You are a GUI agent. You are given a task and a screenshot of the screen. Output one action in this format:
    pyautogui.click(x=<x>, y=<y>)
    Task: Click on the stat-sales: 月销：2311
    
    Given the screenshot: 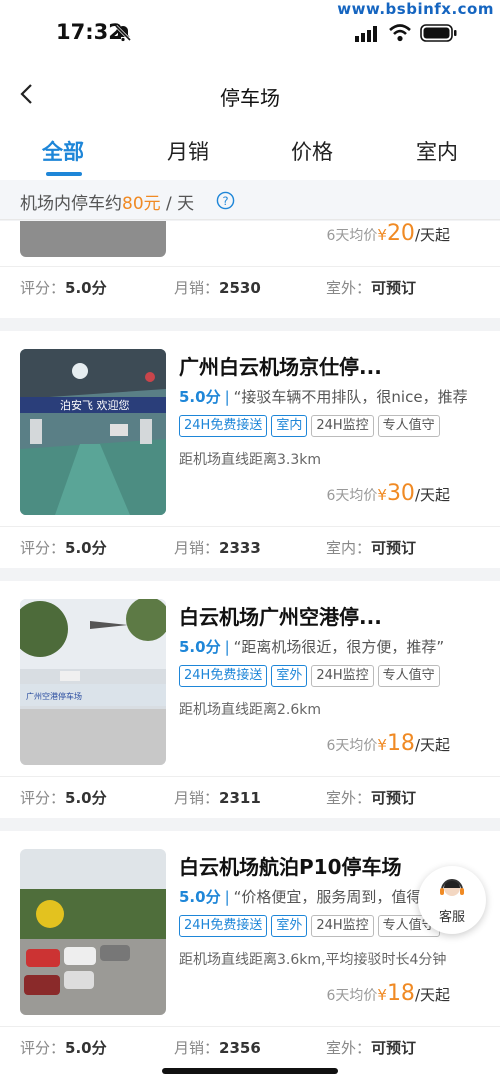 What is the action you would take?
    pyautogui.click(x=217, y=798)
    